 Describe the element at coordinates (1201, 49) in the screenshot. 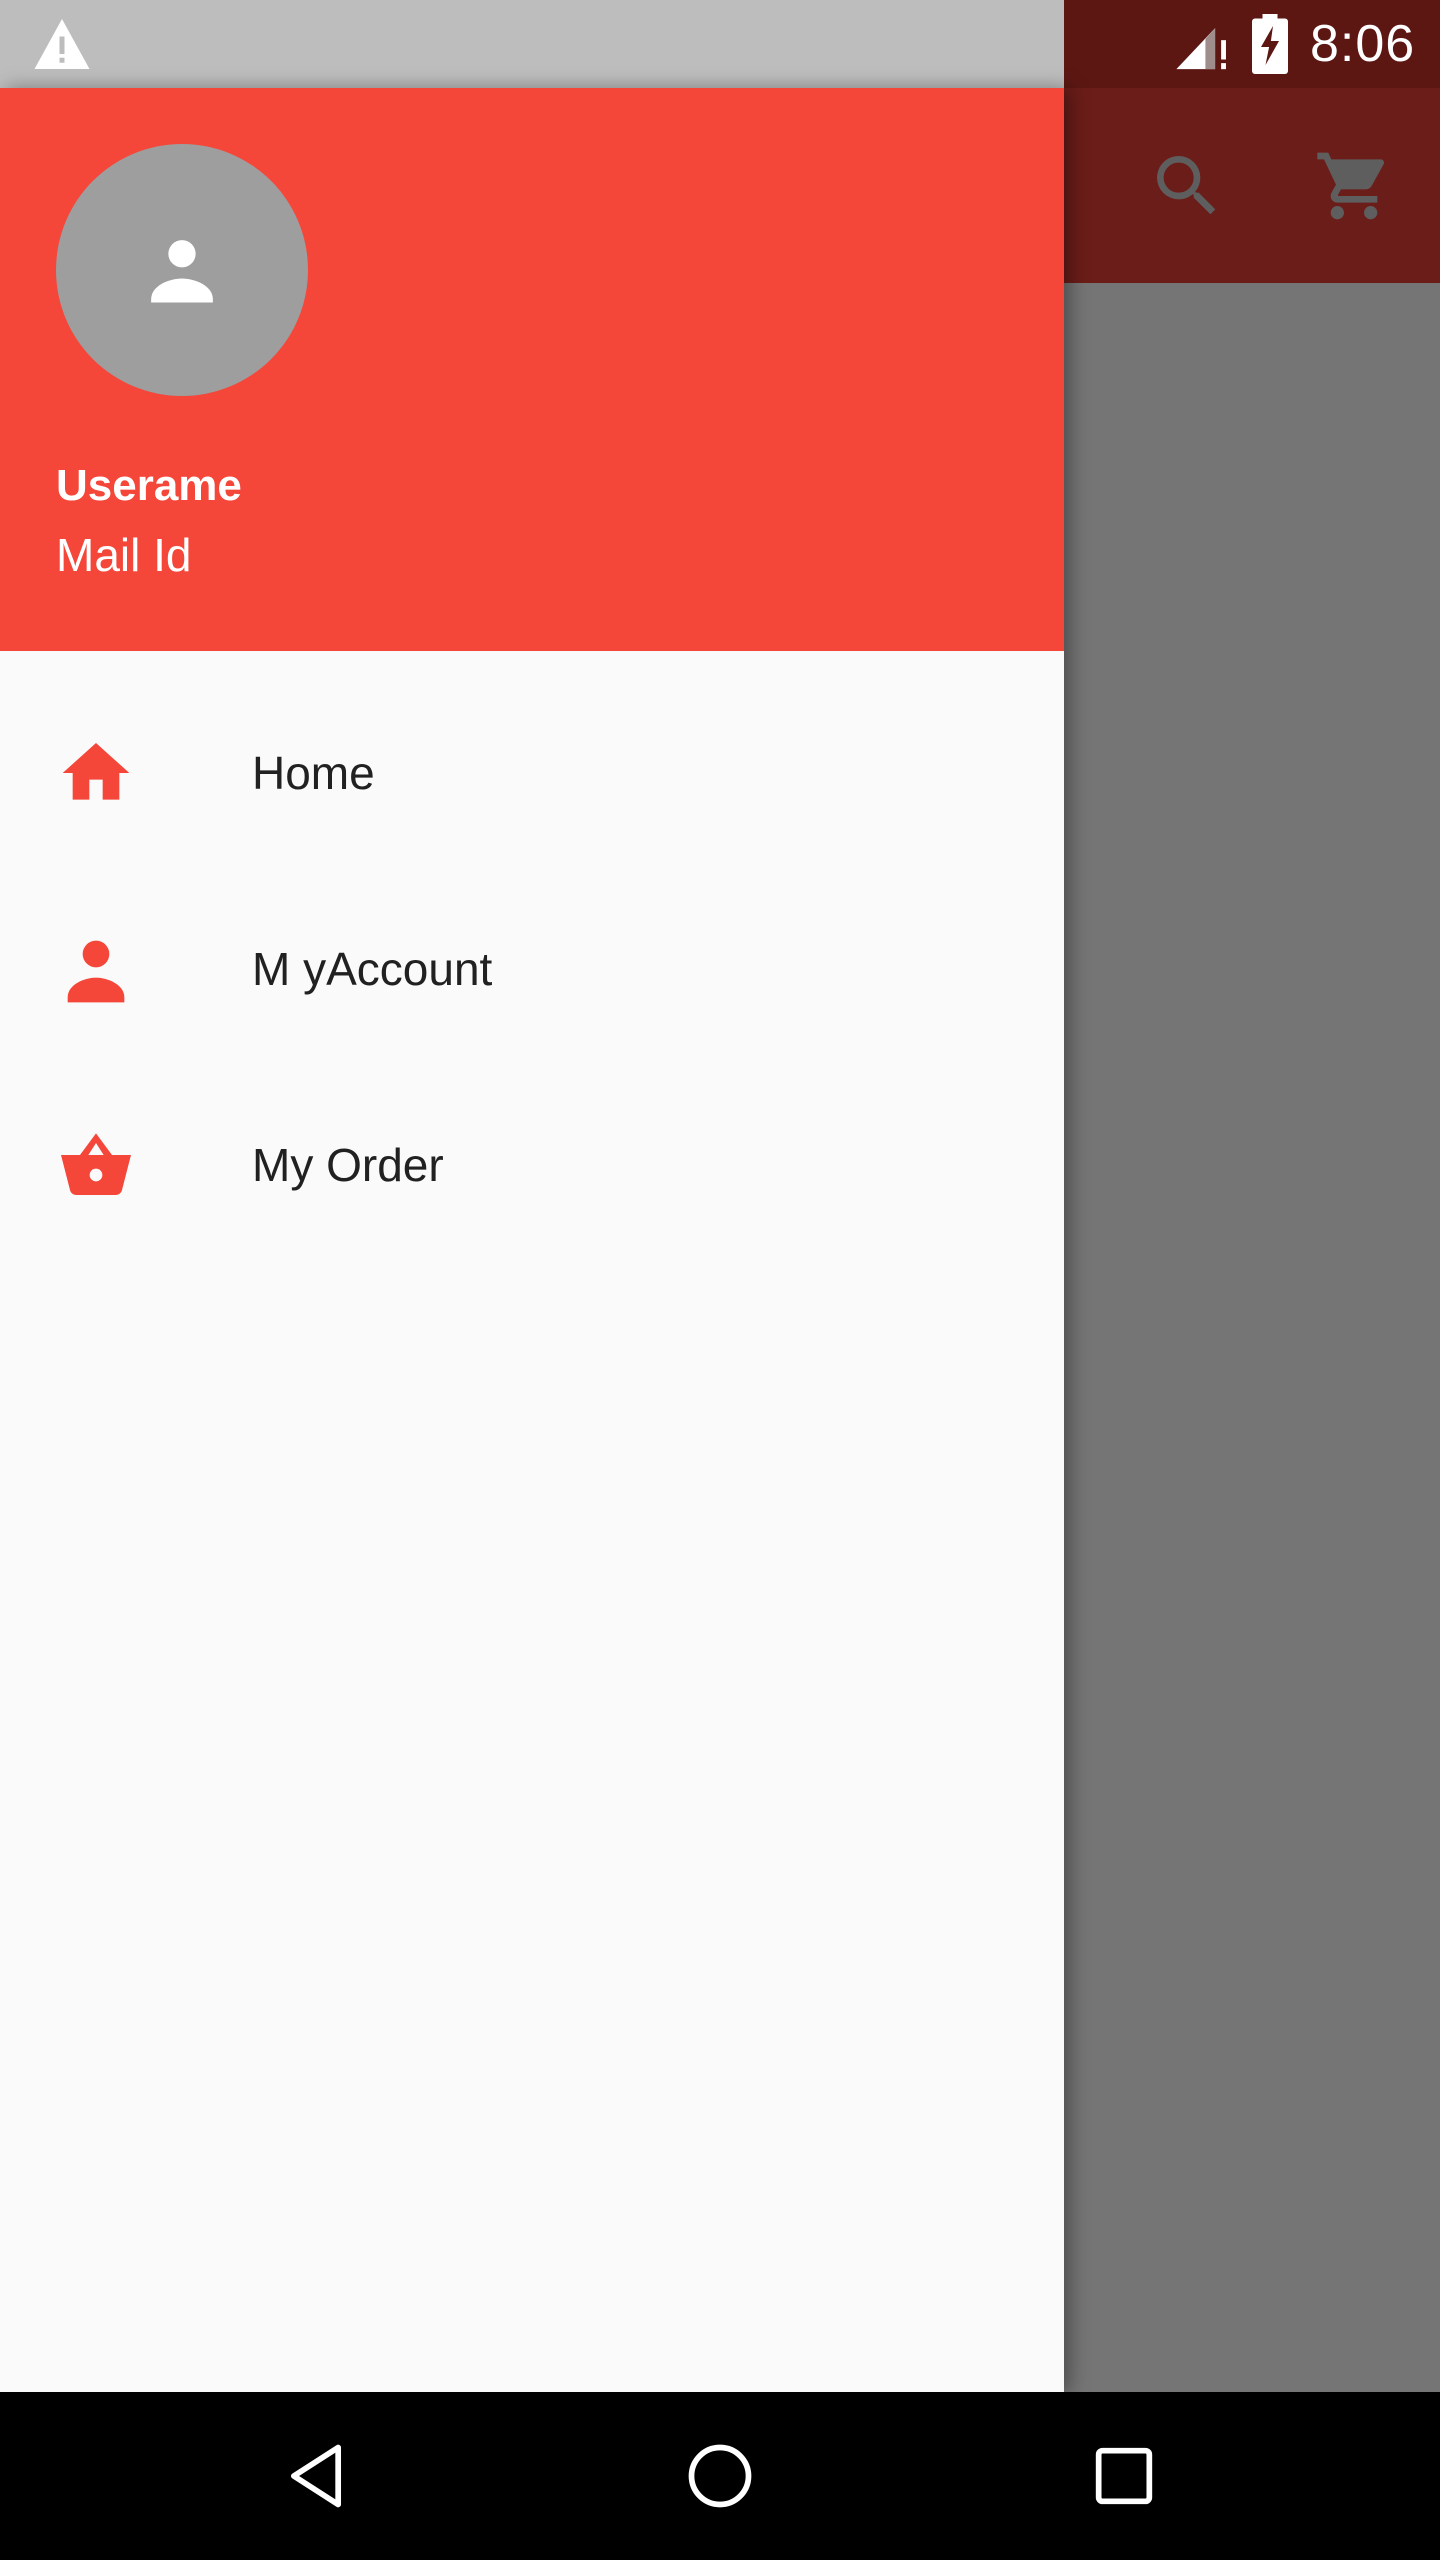

I see `signal-icon` at that location.